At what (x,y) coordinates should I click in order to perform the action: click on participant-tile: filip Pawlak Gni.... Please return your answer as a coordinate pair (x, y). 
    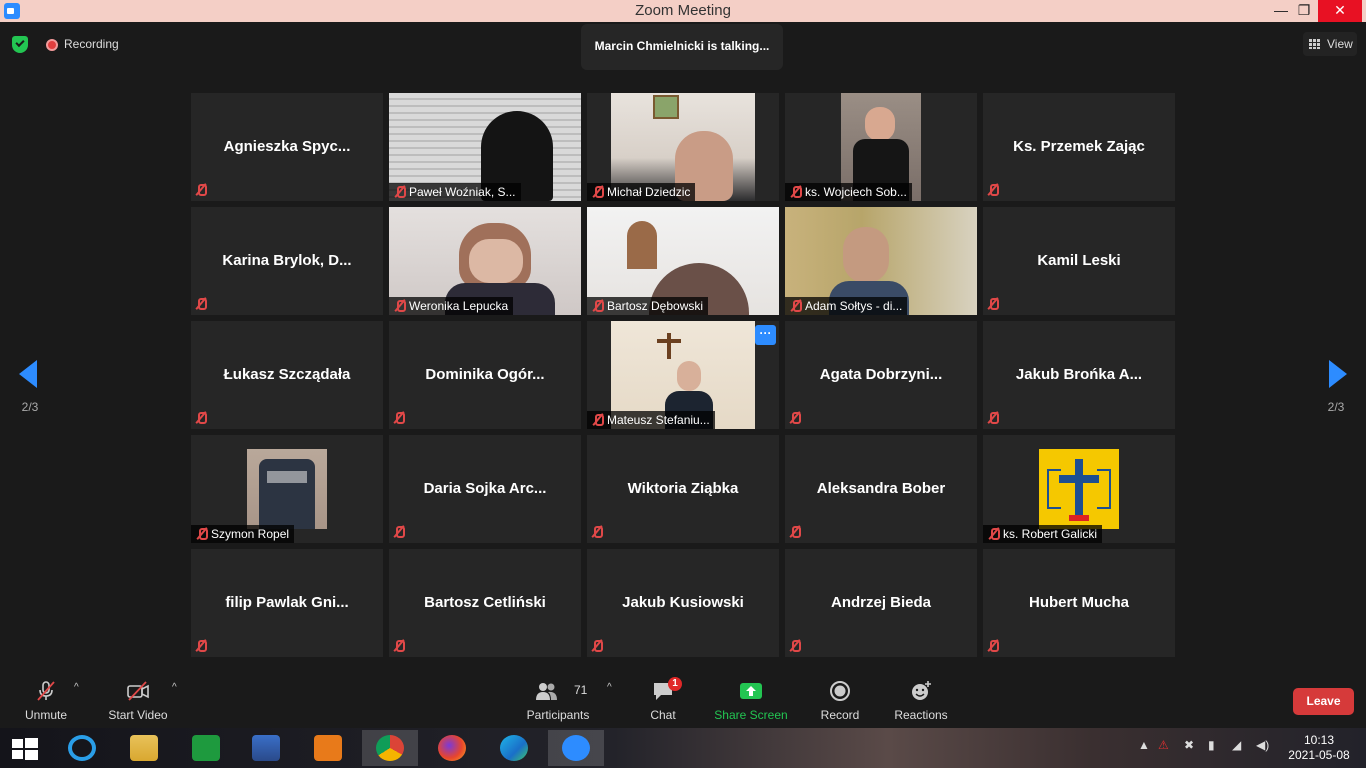
    Looking at the image, I should click on (287, 603).